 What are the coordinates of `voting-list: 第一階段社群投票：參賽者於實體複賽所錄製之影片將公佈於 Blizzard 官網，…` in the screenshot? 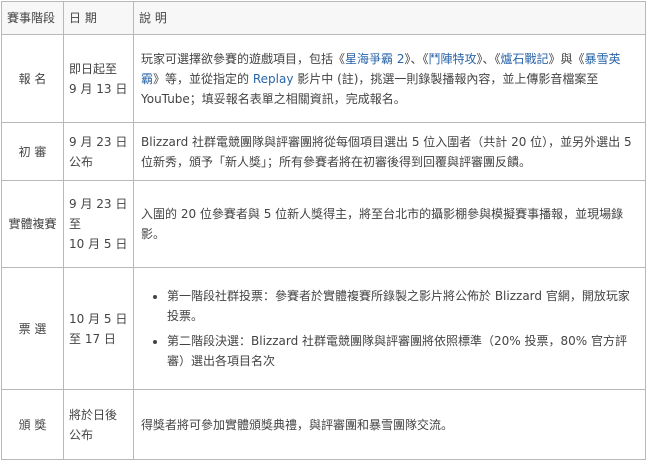 It's located at (388, 328).